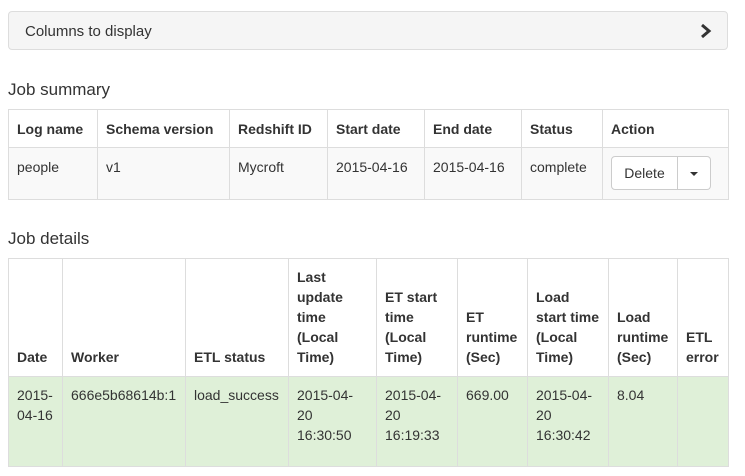 The height and width of the screenshot is (476, 745). Describe the element at coordinates (644, 173) in the screenshot. I see `delete-button: Delete` at that location.